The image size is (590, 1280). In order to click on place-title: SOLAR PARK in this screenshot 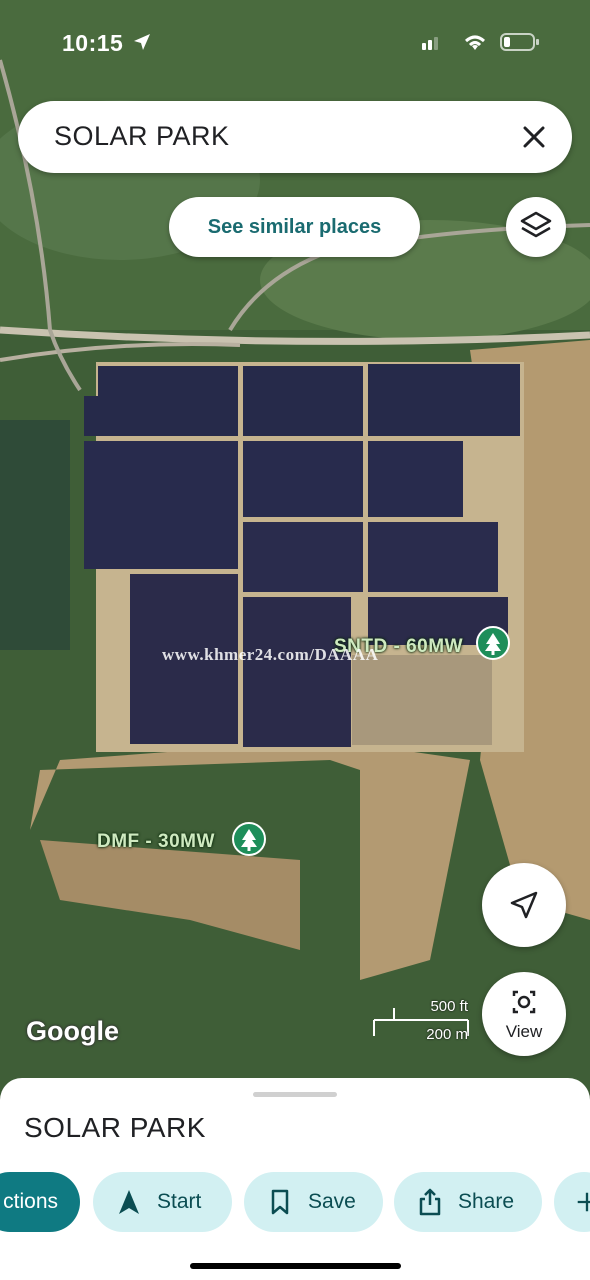, I will do `click(115, 1127)`.